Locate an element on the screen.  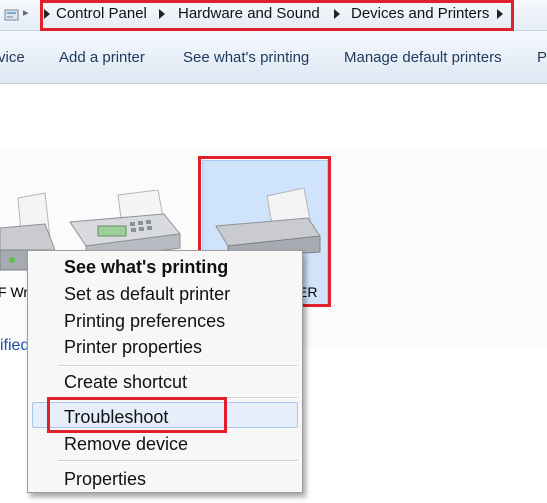
chevron-down-icon: ▸ is located at coordinates (26, 12).